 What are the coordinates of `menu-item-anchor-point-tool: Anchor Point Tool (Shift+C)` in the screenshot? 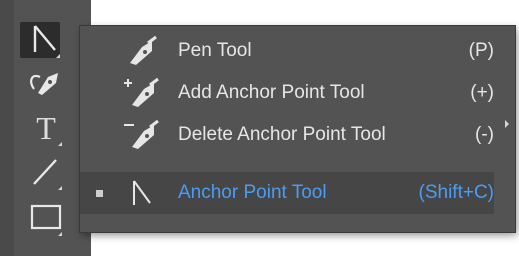 It's located at (287, 193).